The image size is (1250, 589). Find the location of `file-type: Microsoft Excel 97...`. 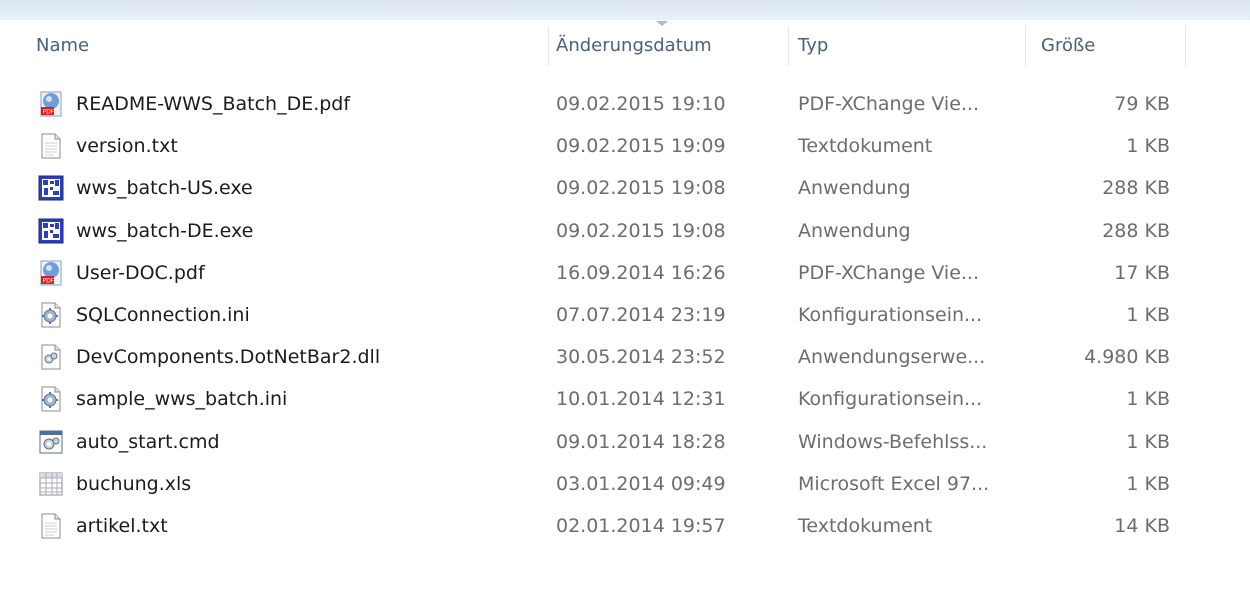

file-type: Microsoft Excel 97... is located at coordinates (894, 483).